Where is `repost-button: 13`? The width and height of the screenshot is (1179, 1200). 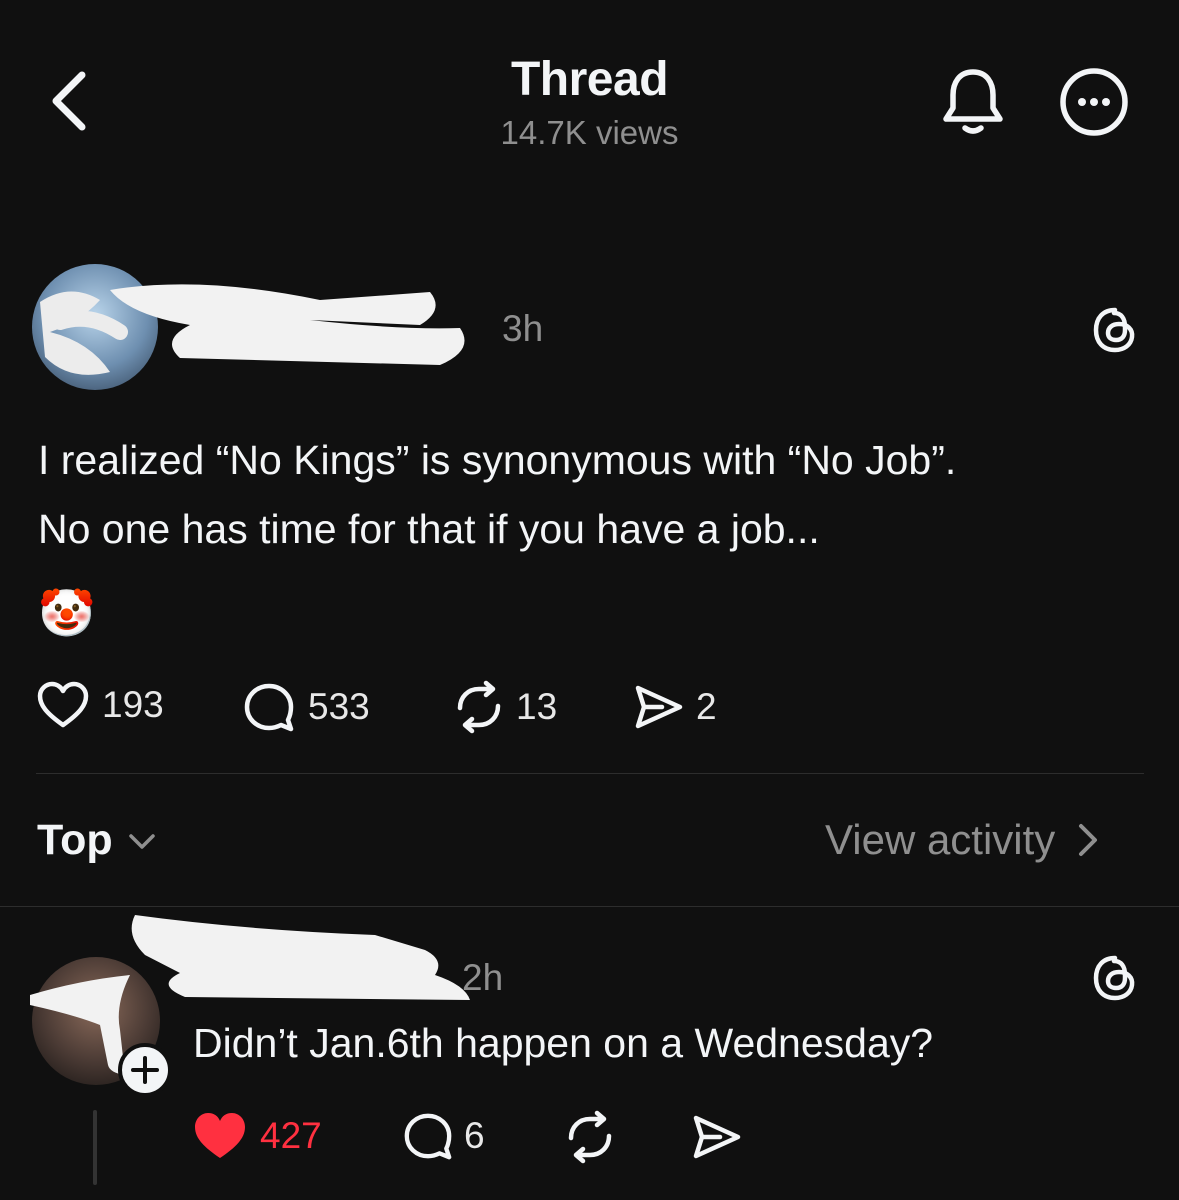 repost-button: 13 is located at coordinates (504, 707).